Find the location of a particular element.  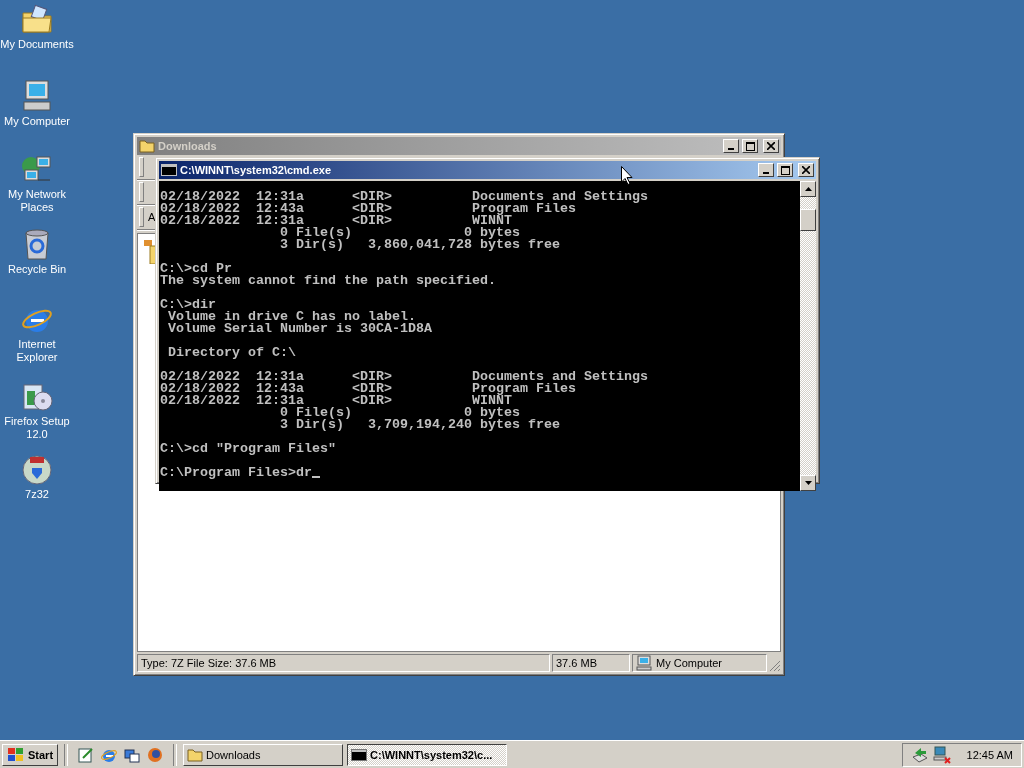

console-line: Volume Serial Number is 30CA-1D8A is located at coordinates (300, 329).